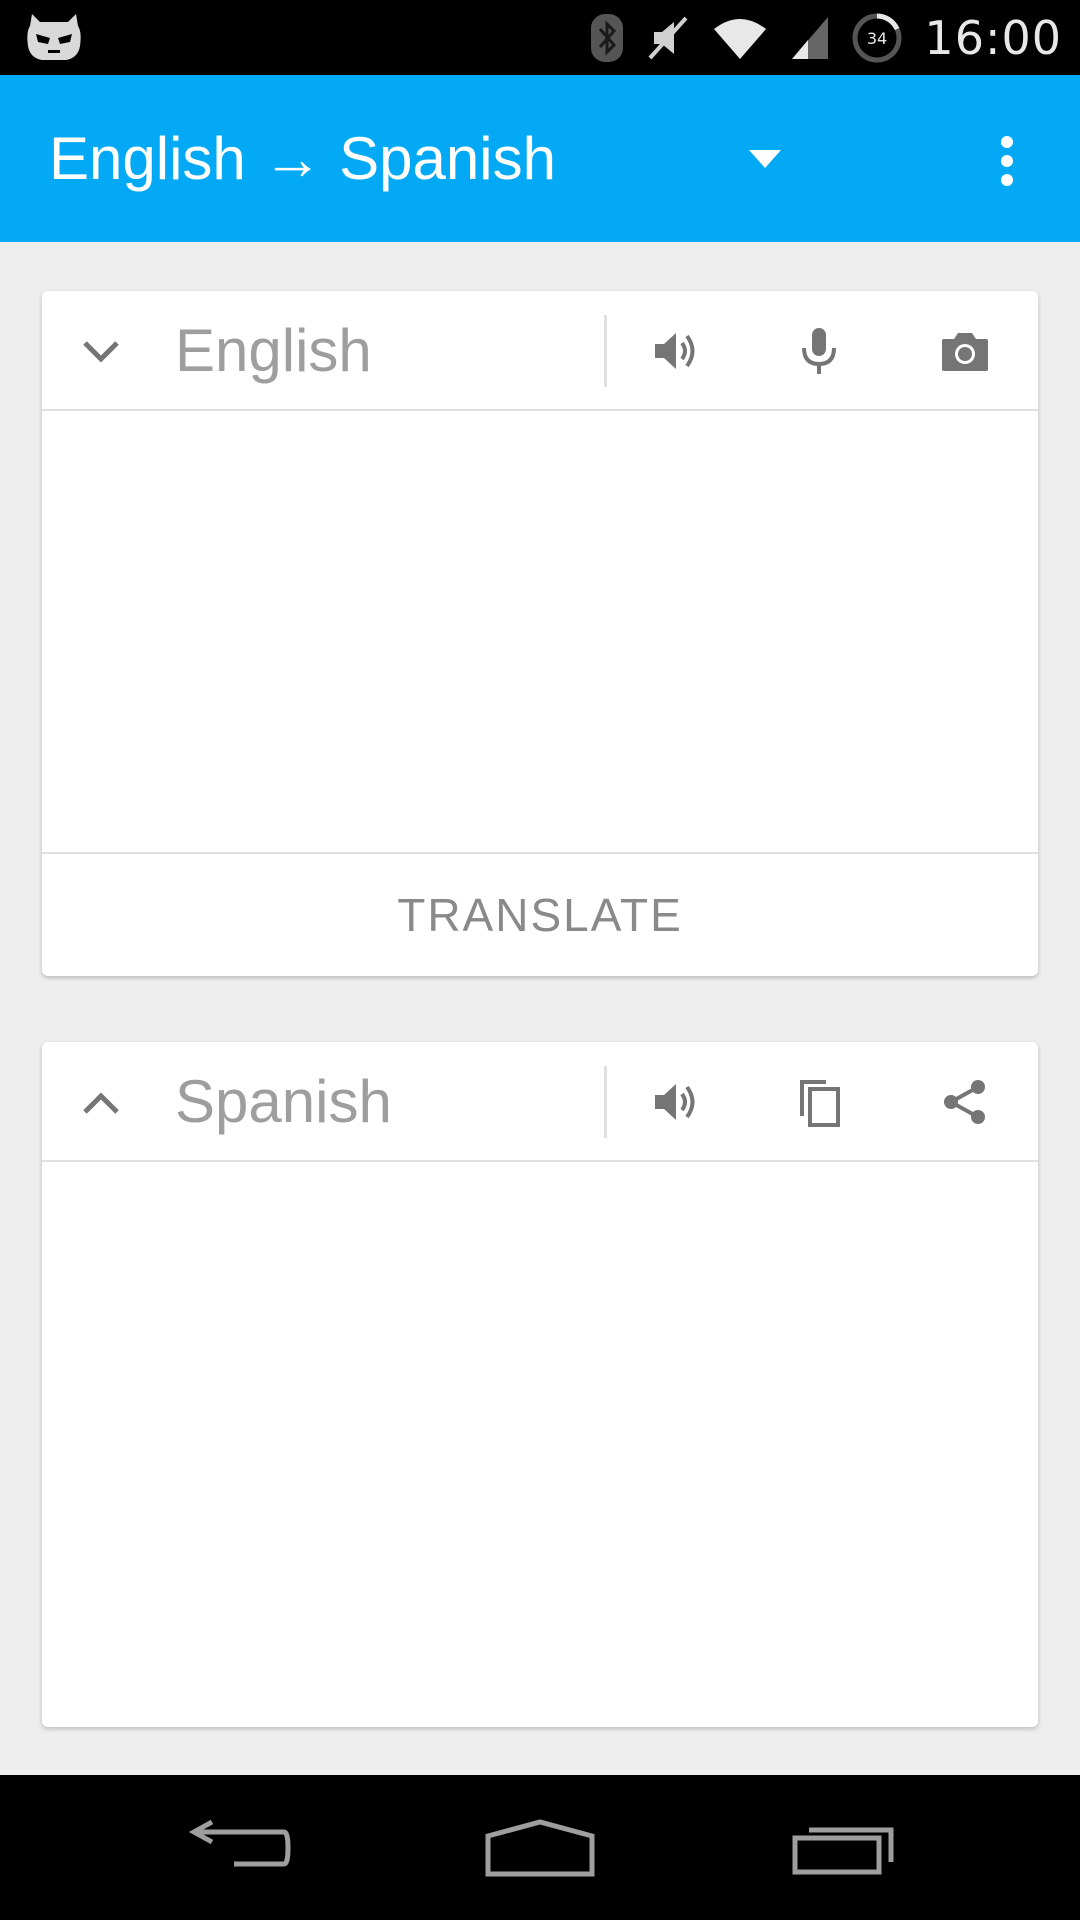 The width and height of the screenshot is (1080, 1920). Describe the element at coordinates (668, 37) in the screenshot. I see `mute-icon` at that location.